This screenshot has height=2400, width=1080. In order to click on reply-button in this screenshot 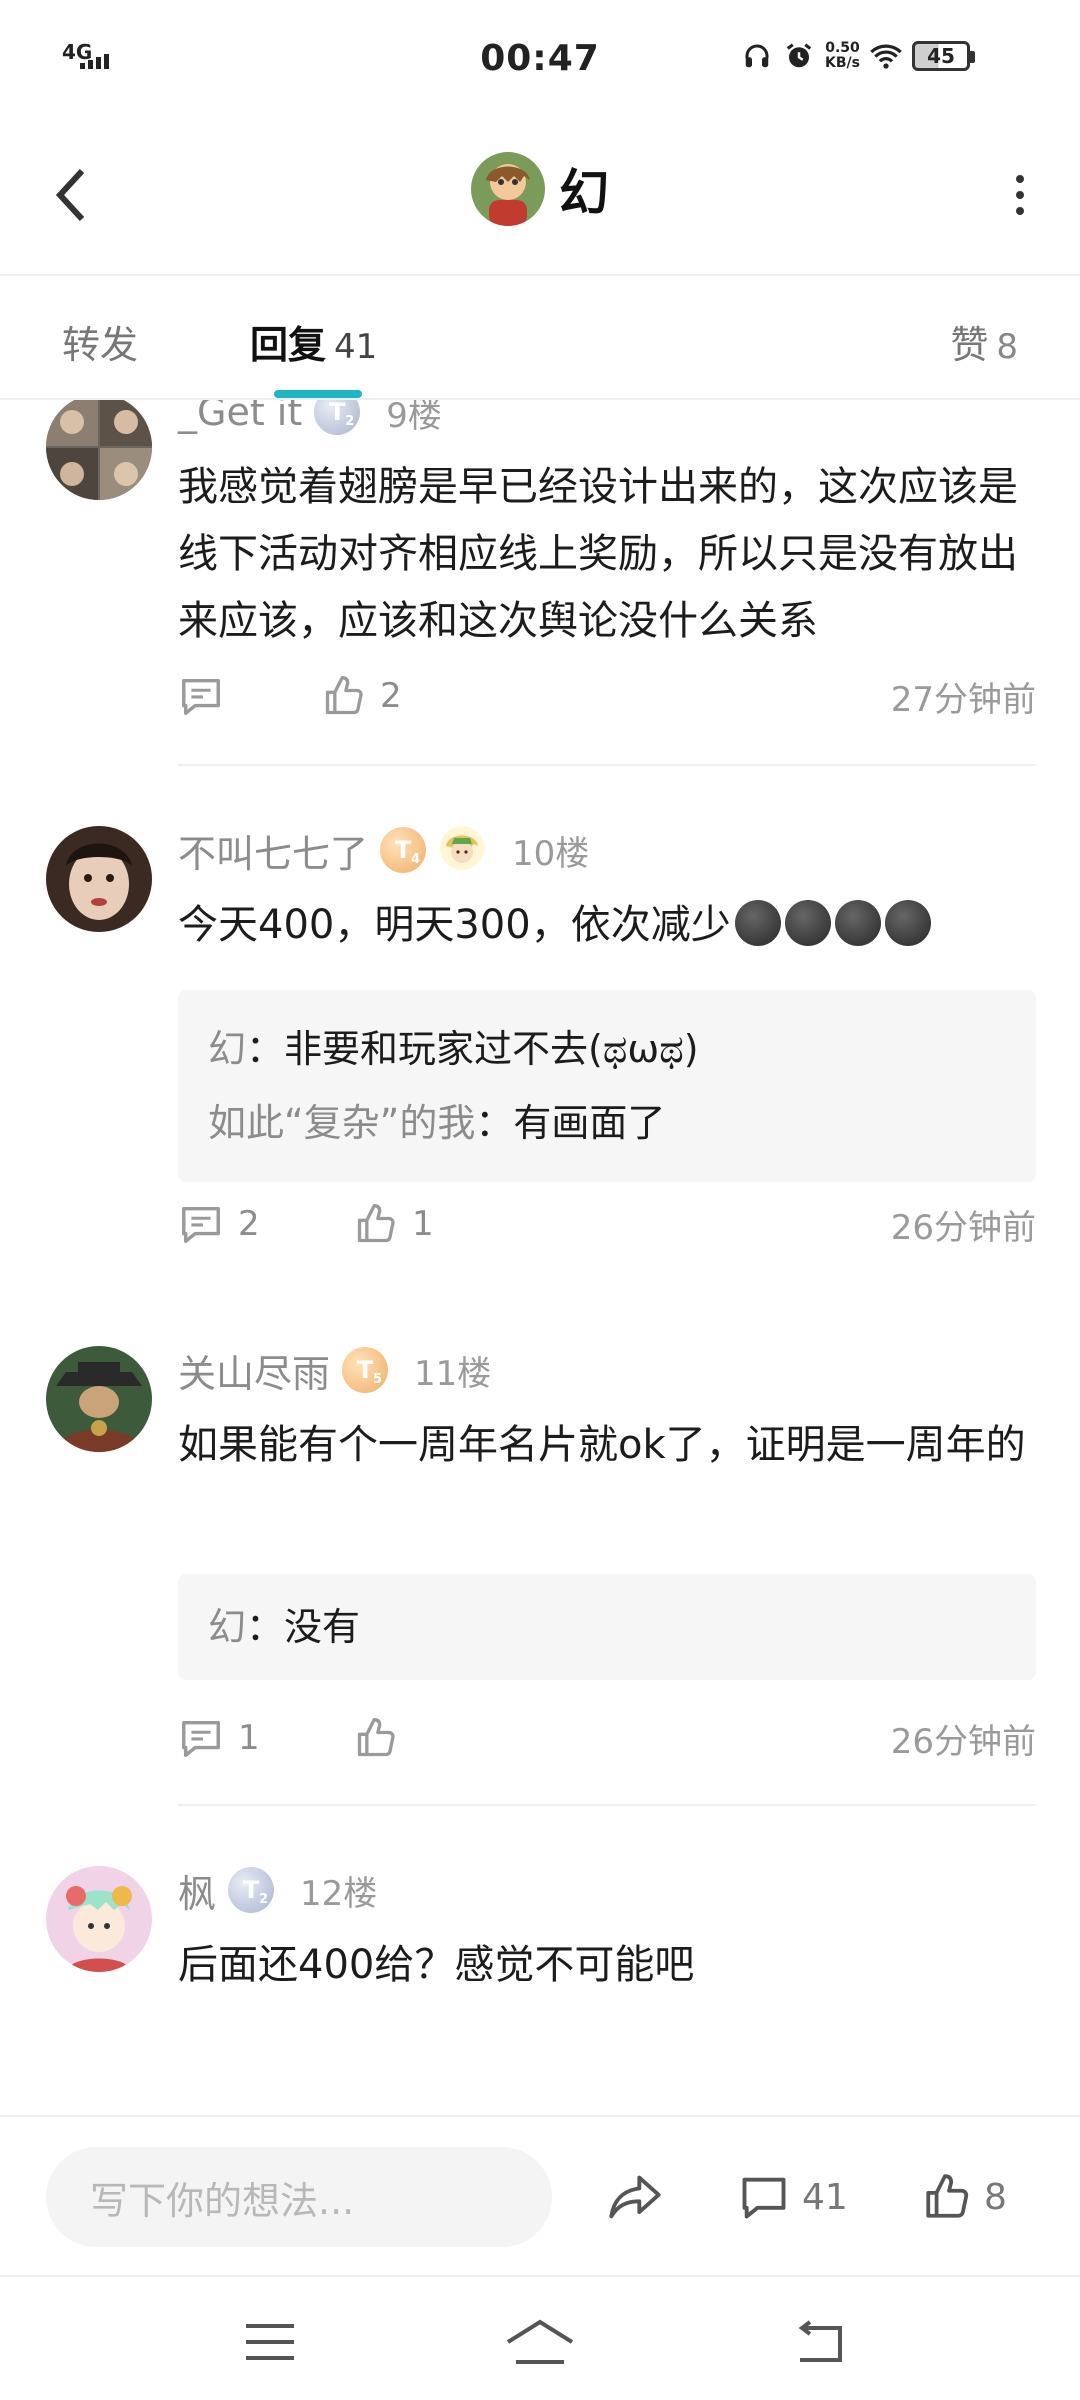, I will do `click(208, 696)`.